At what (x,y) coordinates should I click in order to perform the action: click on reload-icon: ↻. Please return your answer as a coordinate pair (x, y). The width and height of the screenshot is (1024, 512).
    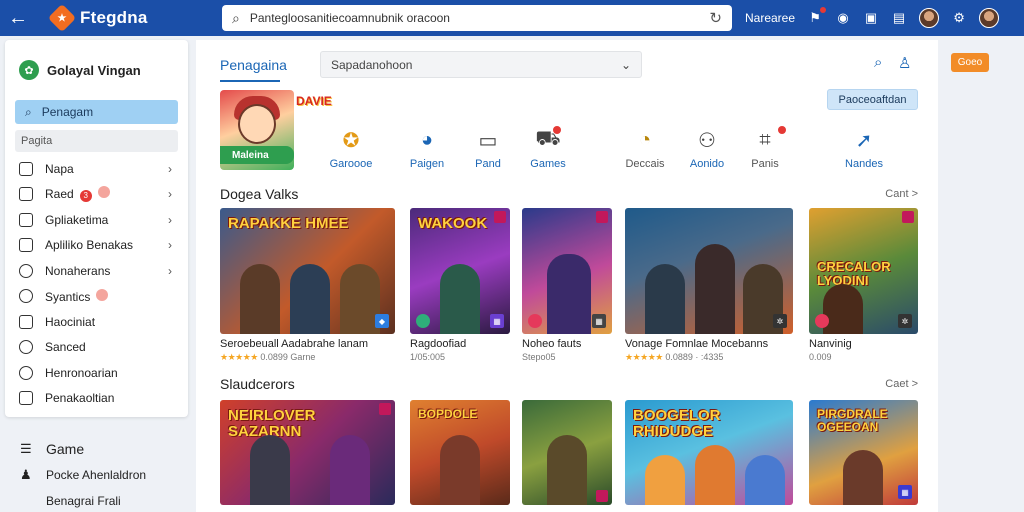
    Looking at the image, I should click on (715, 18).